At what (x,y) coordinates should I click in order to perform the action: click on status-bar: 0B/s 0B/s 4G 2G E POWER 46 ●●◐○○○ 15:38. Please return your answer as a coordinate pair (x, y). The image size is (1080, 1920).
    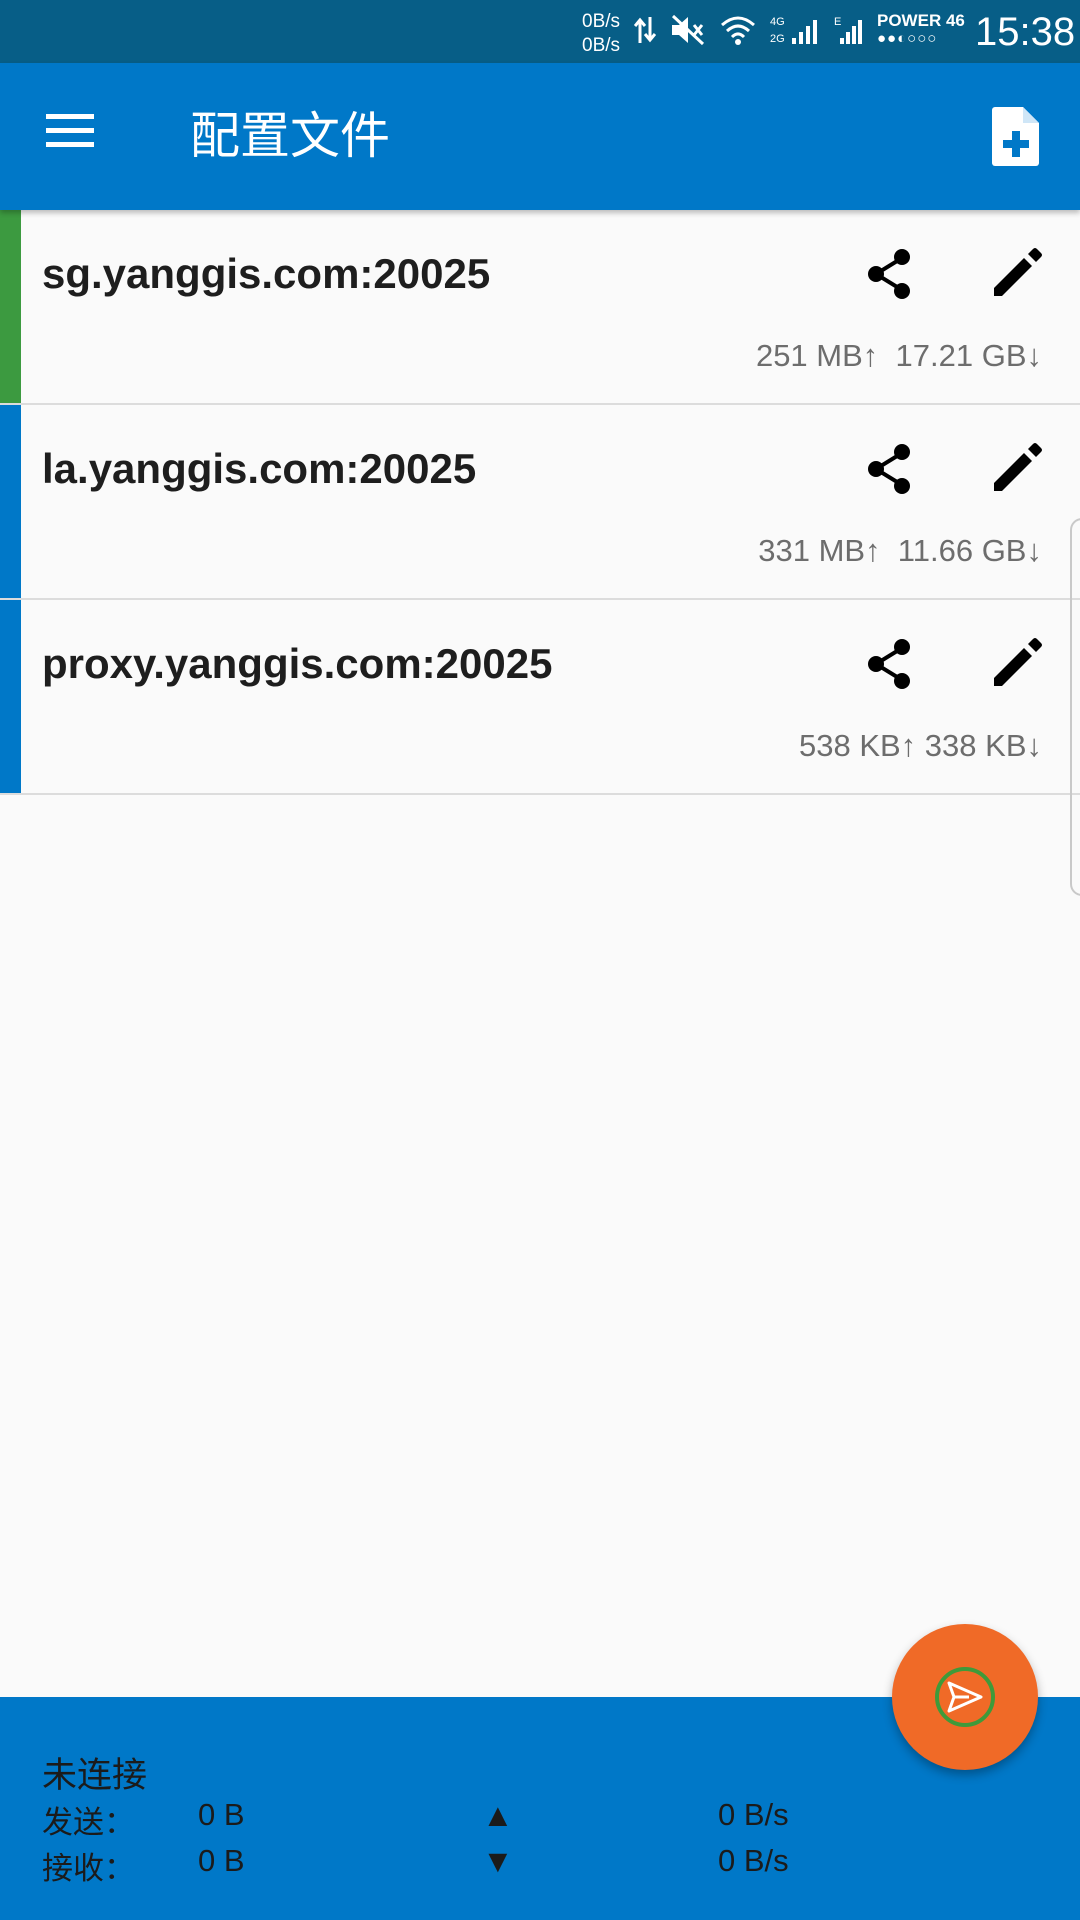
    Looking at the image, I should click on (540, 31).